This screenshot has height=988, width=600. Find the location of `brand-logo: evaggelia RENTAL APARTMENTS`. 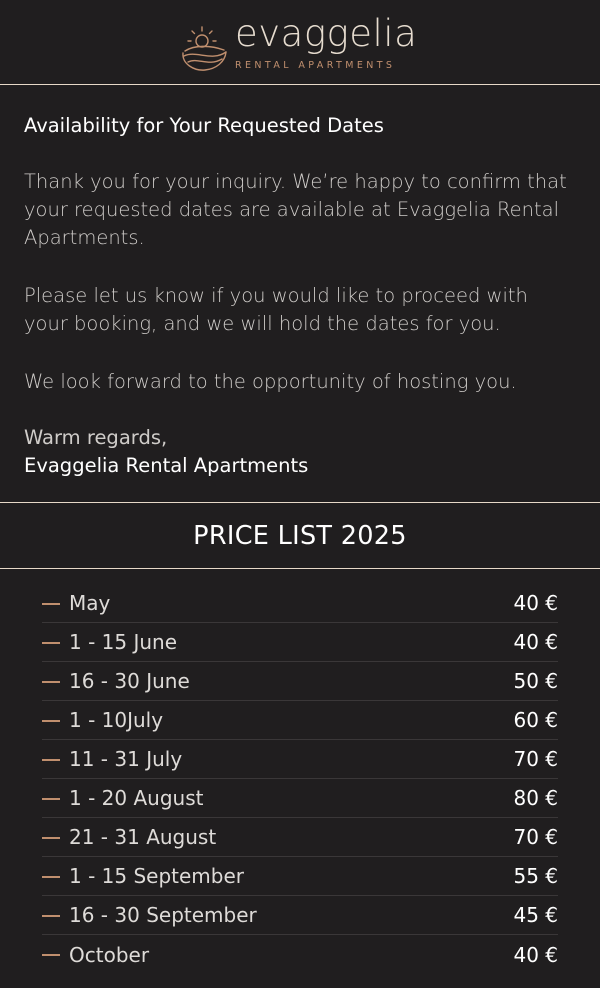

brand-logo: evaggelia RENTAL APARTMENTS is located at coordinates (300, 43).